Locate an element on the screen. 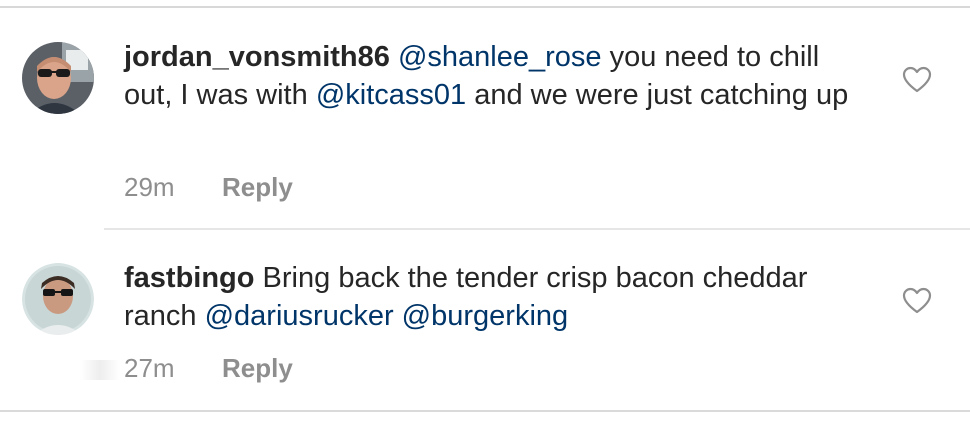 This screenshot has width=970, height=427. comment-body-text: and we were just catching up is located at coordinates (657, 95).